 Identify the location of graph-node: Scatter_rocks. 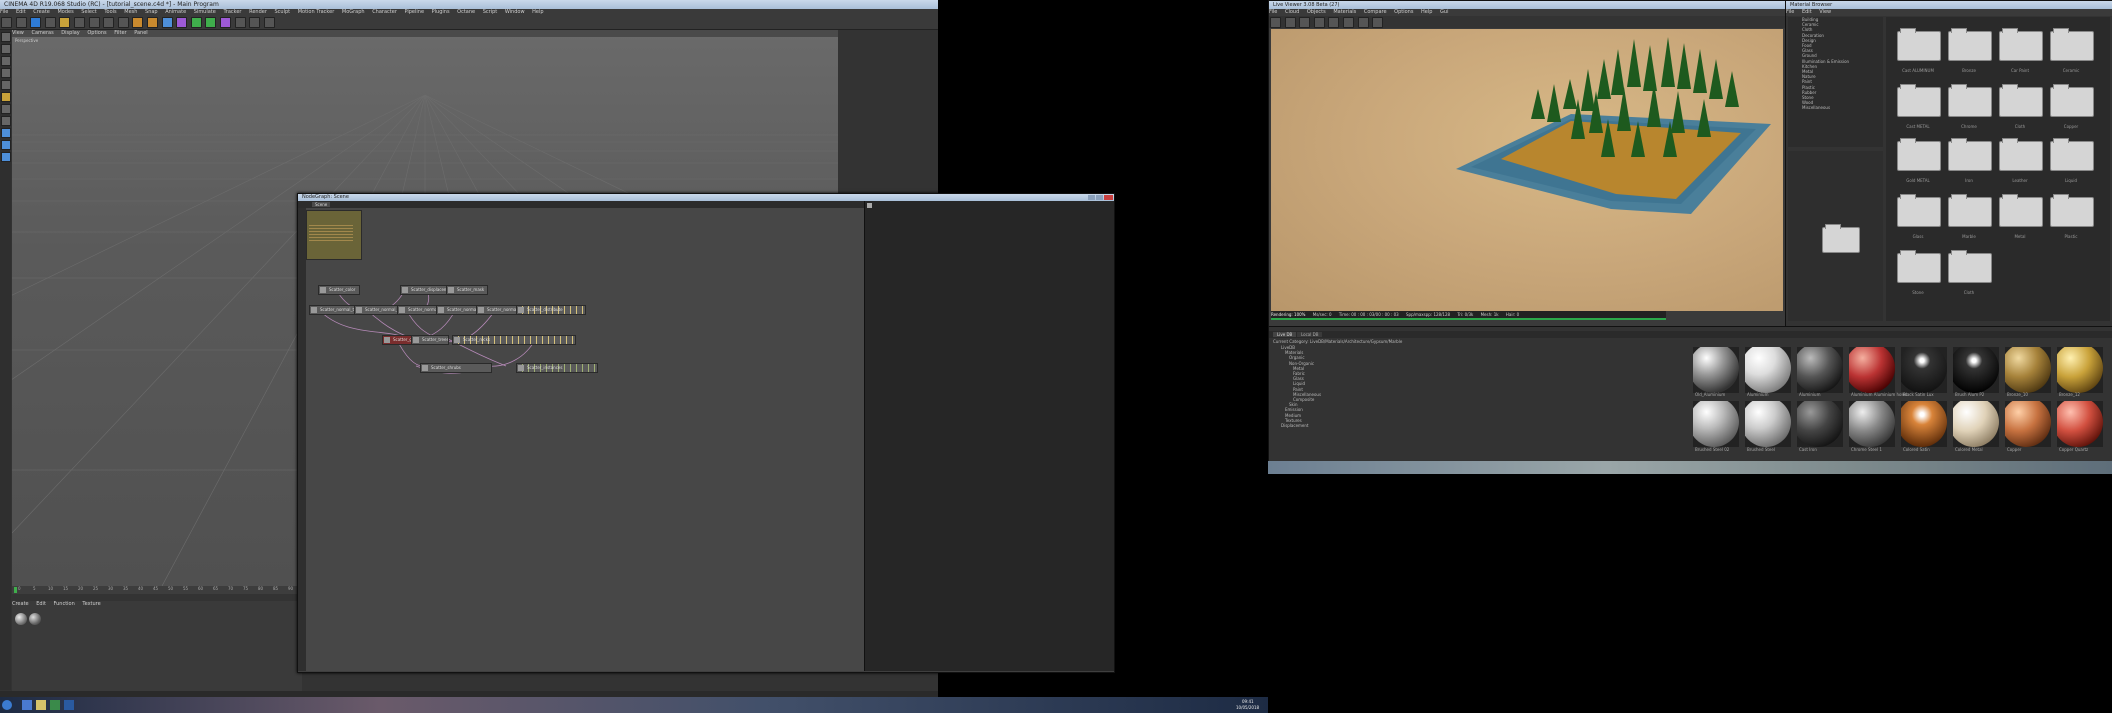
(514, 340).